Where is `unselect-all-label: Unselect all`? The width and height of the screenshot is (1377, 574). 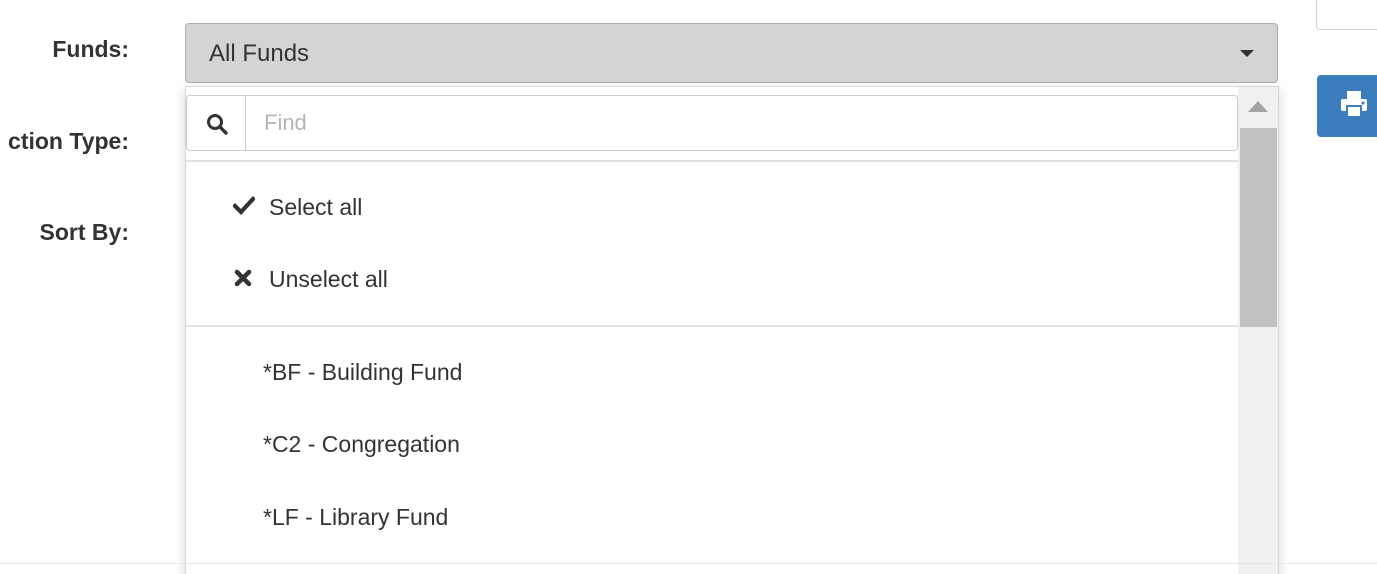
unselect-all-label: Unselect all is located at coordinates (328, 279).